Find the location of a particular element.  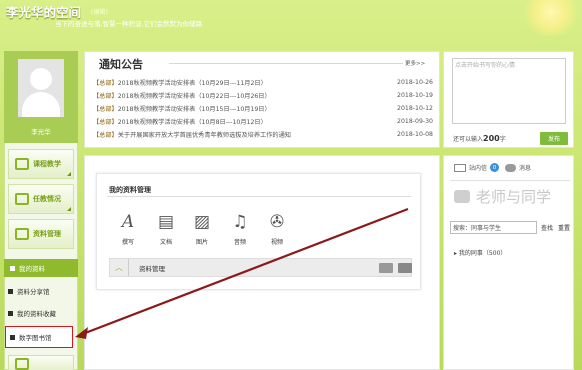

resource-label: 文档 is located at coordinates (165, 242).